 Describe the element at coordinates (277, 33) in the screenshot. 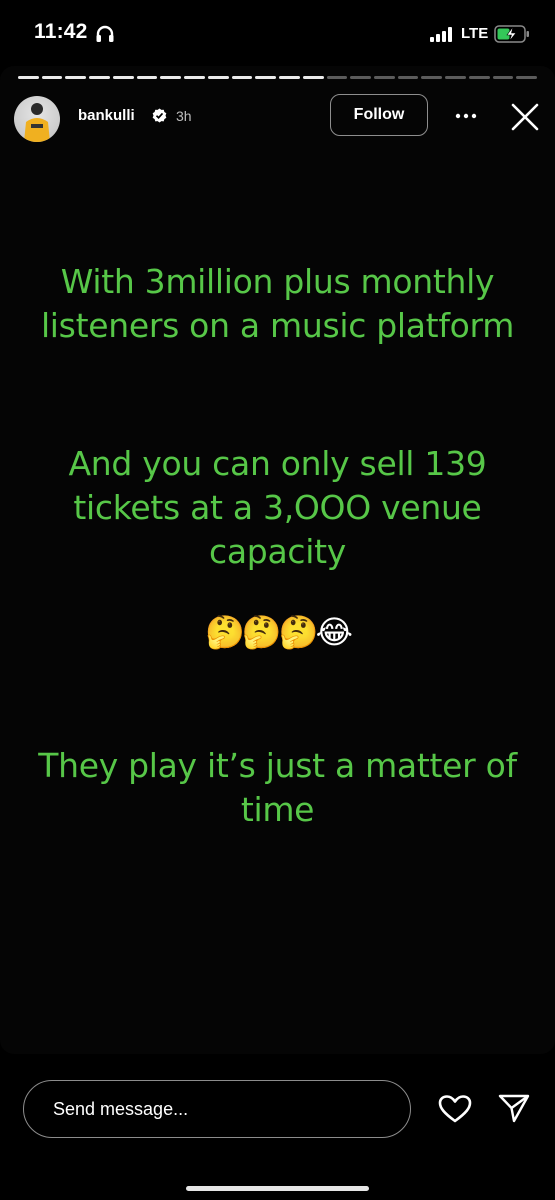

I see `status-bar: 11:42 LTE` at that location.